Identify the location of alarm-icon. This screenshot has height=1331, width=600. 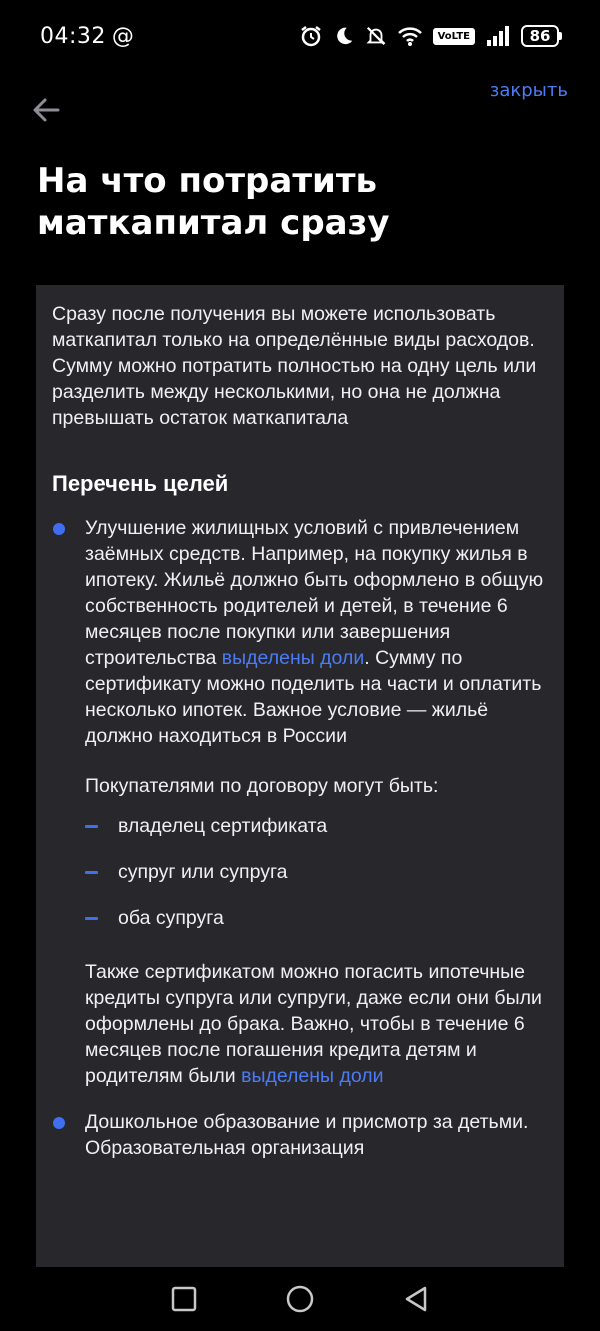
(311, 36).